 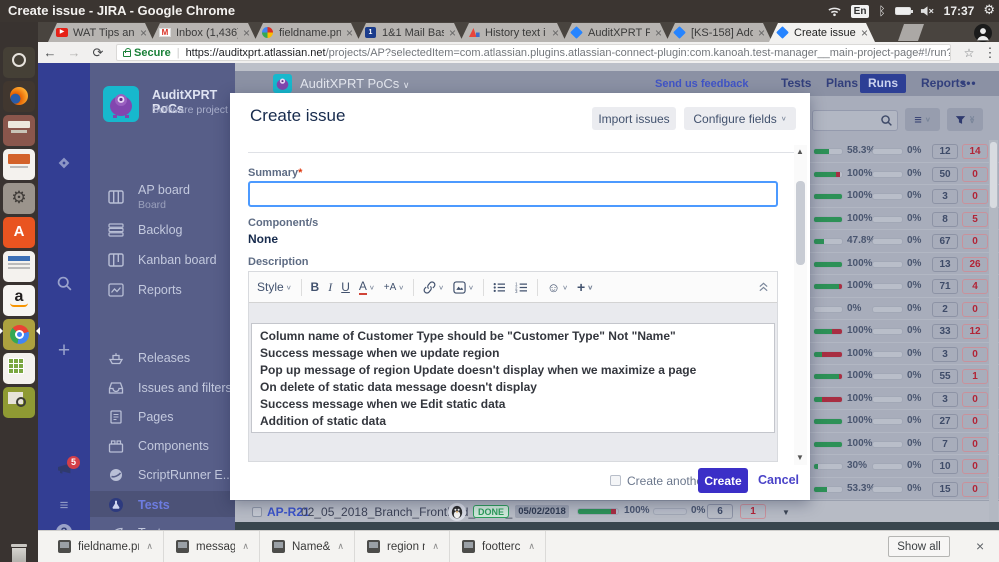 What do you see at coordinates (883, 83) in the screenshot?
I see `runs-nav-tab-runs: Runs` at bounding box center [883, 83].